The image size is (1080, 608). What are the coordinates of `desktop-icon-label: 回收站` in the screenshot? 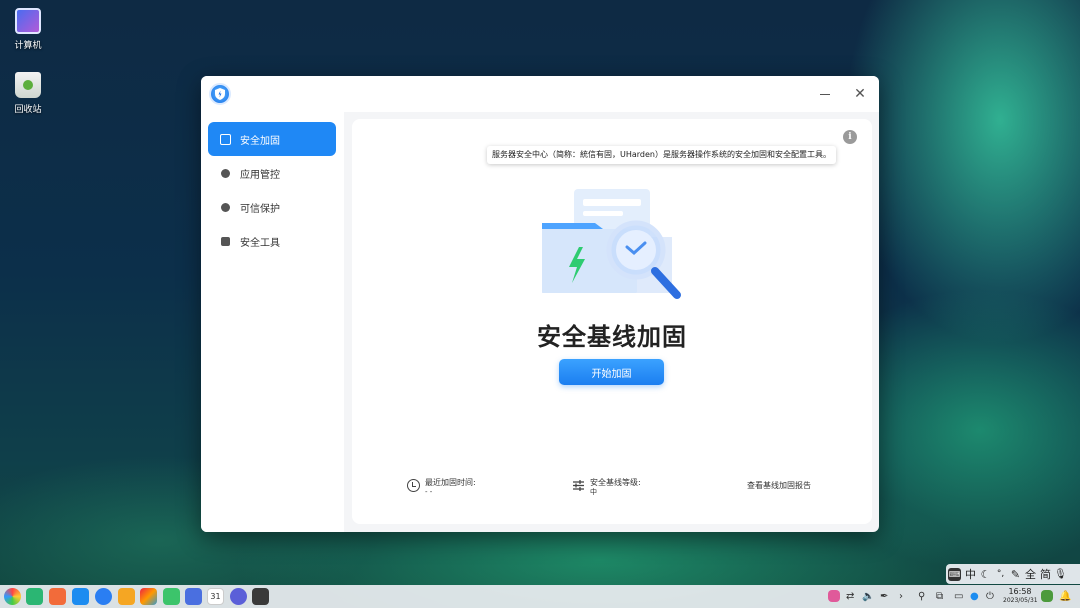 It's located at (28, 110).